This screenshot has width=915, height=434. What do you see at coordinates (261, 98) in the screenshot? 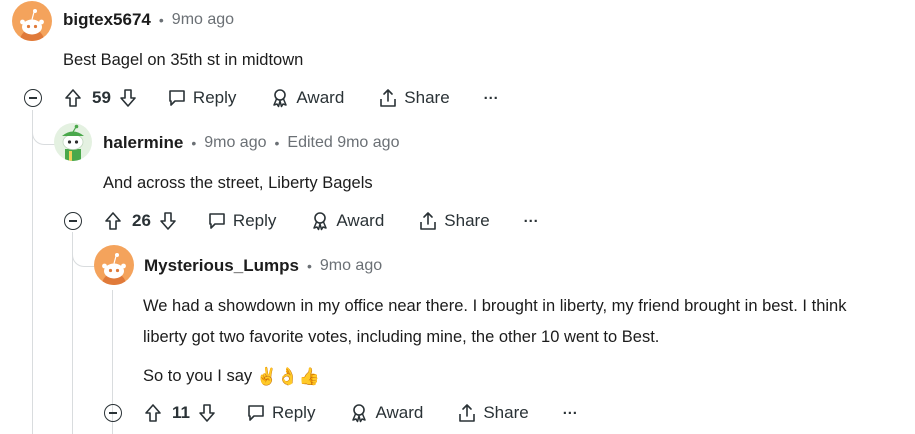
I see `comment-actions: 59 Reply Award Share ···` at bounding box center [261, 98].